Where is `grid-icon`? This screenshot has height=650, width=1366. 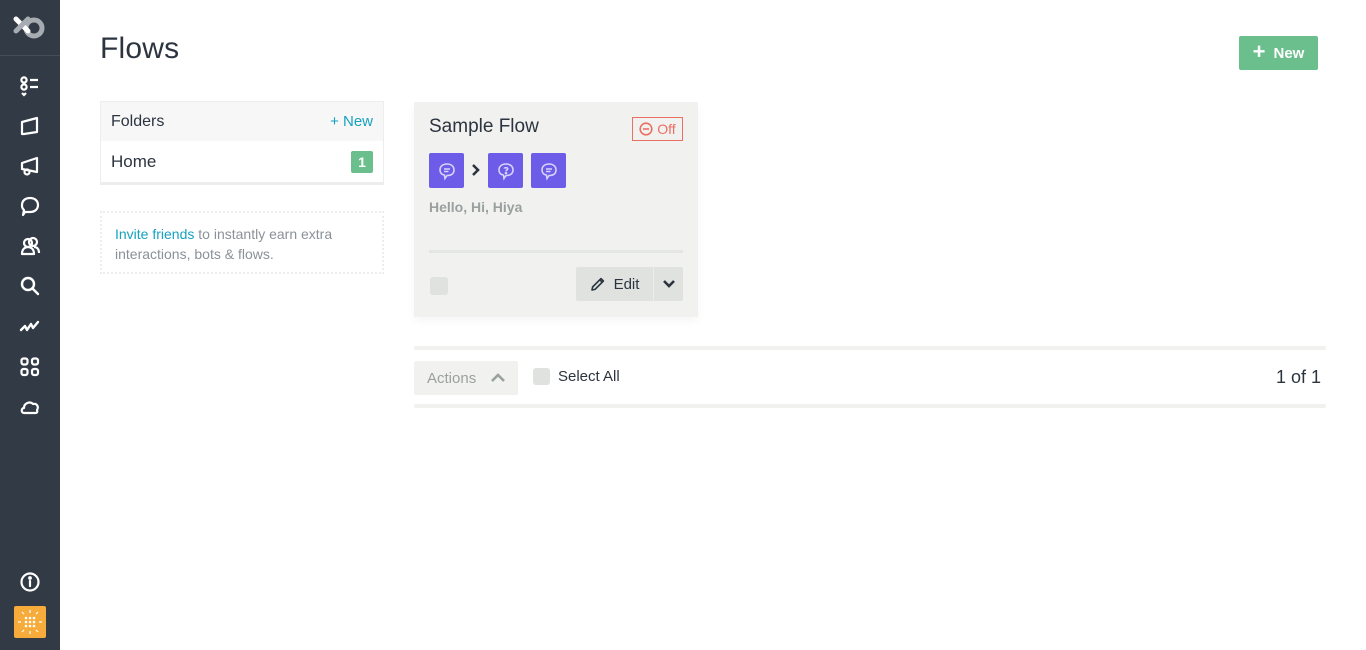 grid-icon is located at coordinates (30, 367).